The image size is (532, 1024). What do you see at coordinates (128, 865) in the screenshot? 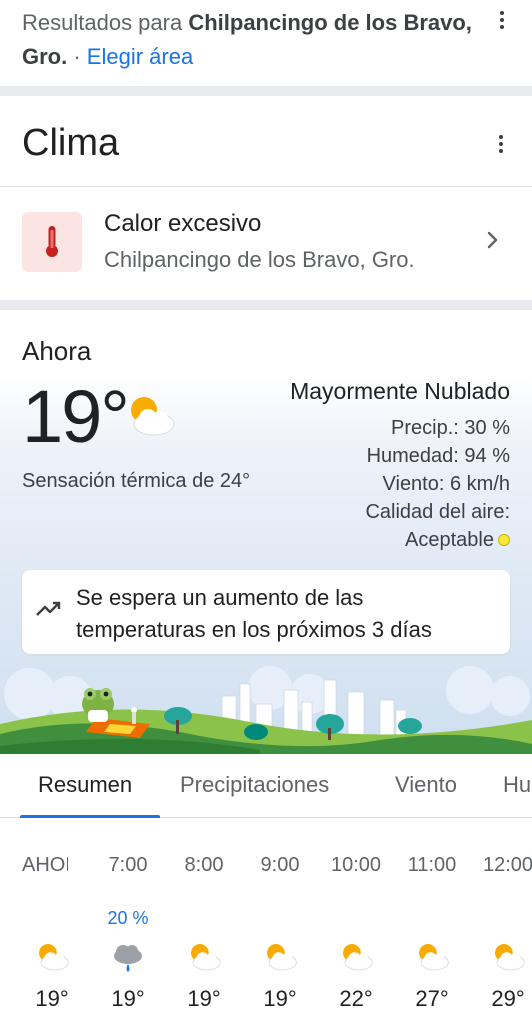
I see `hour-time: 7:00` at bounding box center [128, 865].